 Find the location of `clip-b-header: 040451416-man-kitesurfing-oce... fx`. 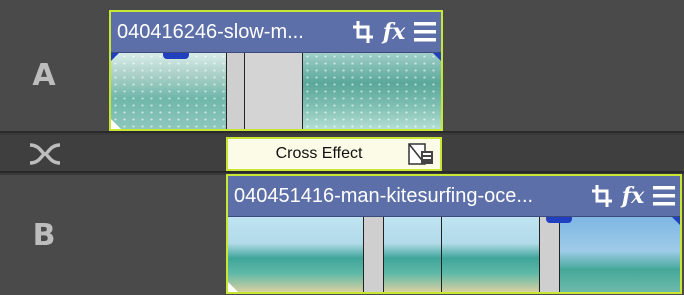

clip-b-header: 040451416-man-kitesurfing-oce... fx is located at coordinates (454, 196).